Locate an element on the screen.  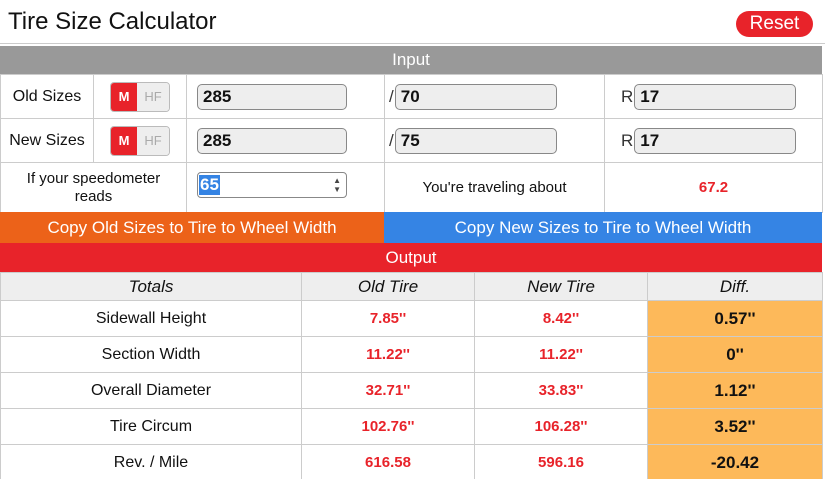
old-tire-value: 32.71'' is located at coordinates (388, 390).